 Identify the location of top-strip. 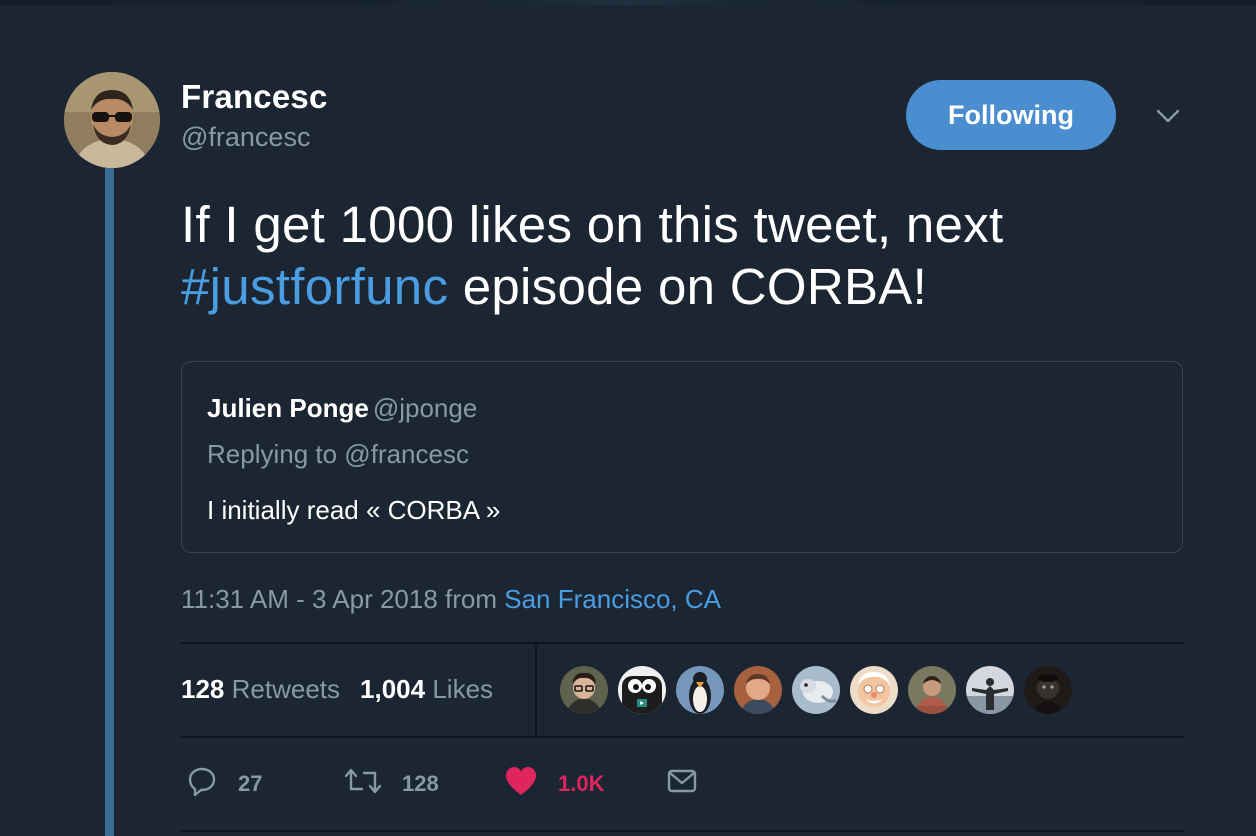
(628, 2).